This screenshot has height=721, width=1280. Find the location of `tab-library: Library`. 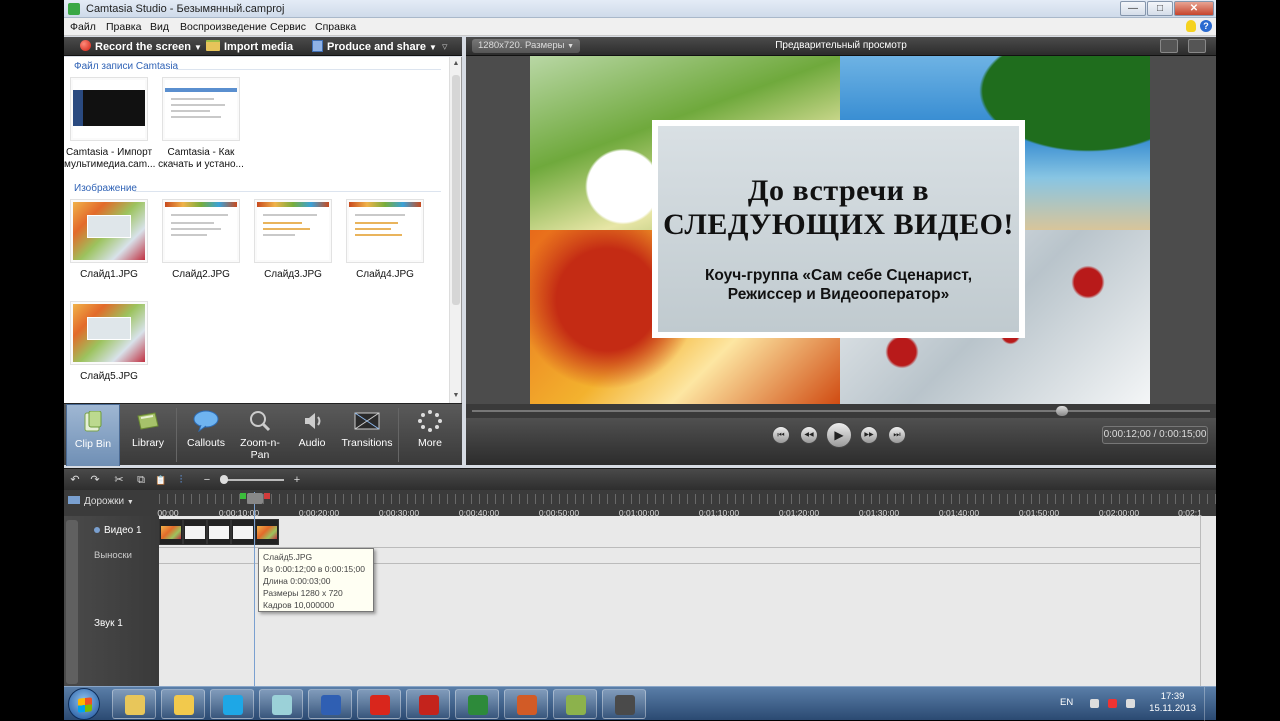

tab-library: Library is located at coordinates (148, 435).